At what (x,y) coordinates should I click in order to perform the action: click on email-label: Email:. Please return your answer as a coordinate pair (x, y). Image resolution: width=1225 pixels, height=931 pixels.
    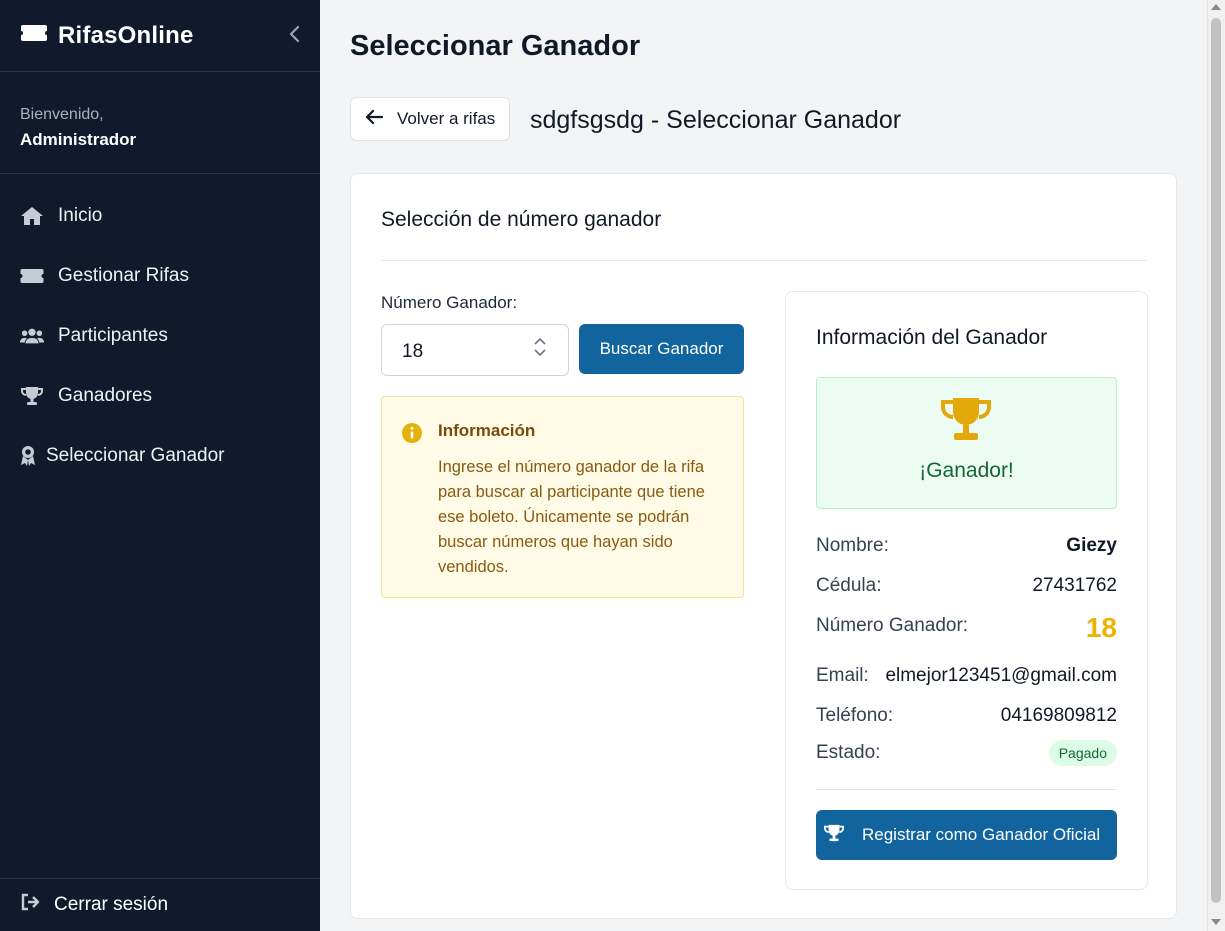
    Looking at the image, I should click on (842, 675).